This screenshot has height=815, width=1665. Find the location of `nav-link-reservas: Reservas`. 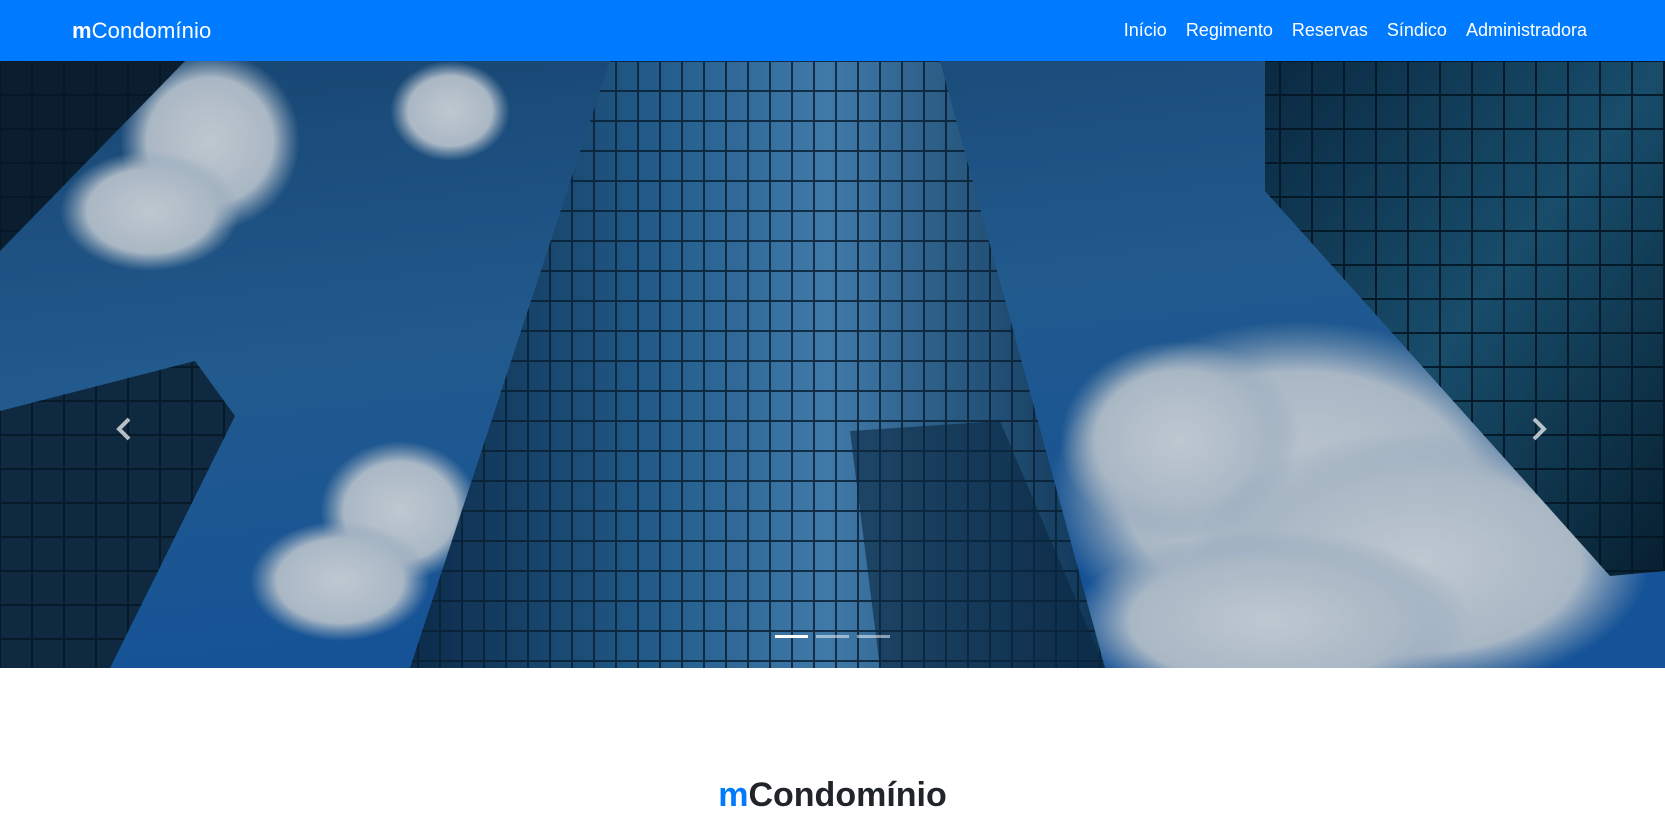

nav-link-reservas: Reservas is located at coordinates (1330, 30).